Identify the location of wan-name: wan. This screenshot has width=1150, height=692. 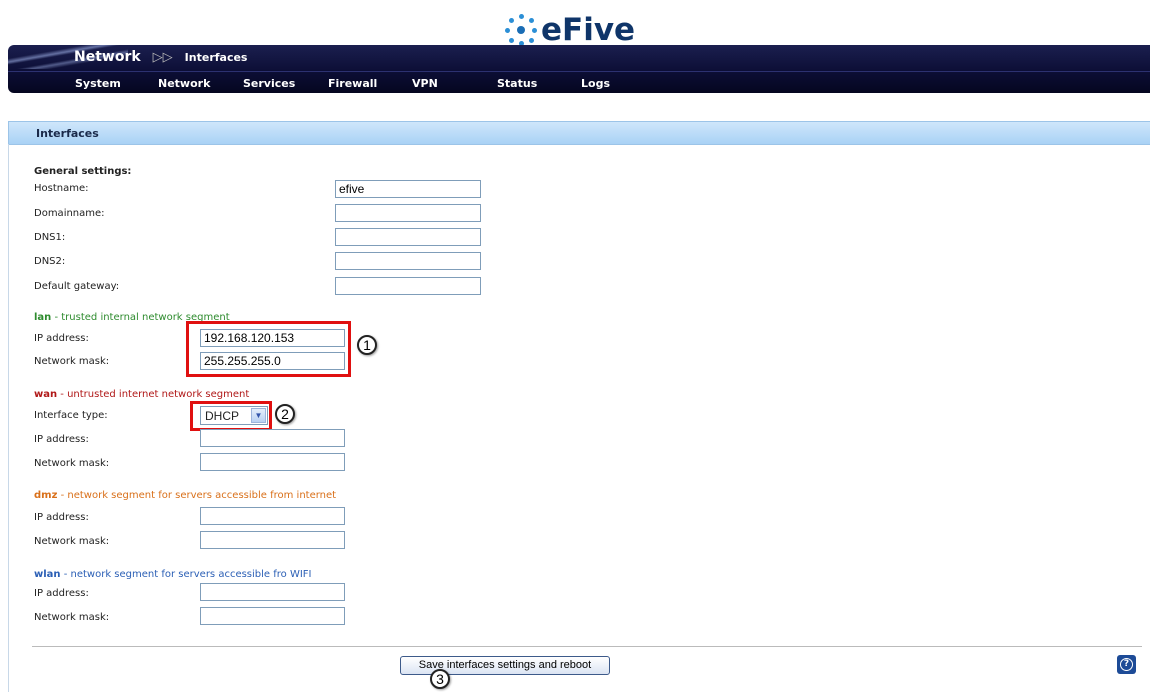
(46, 394).